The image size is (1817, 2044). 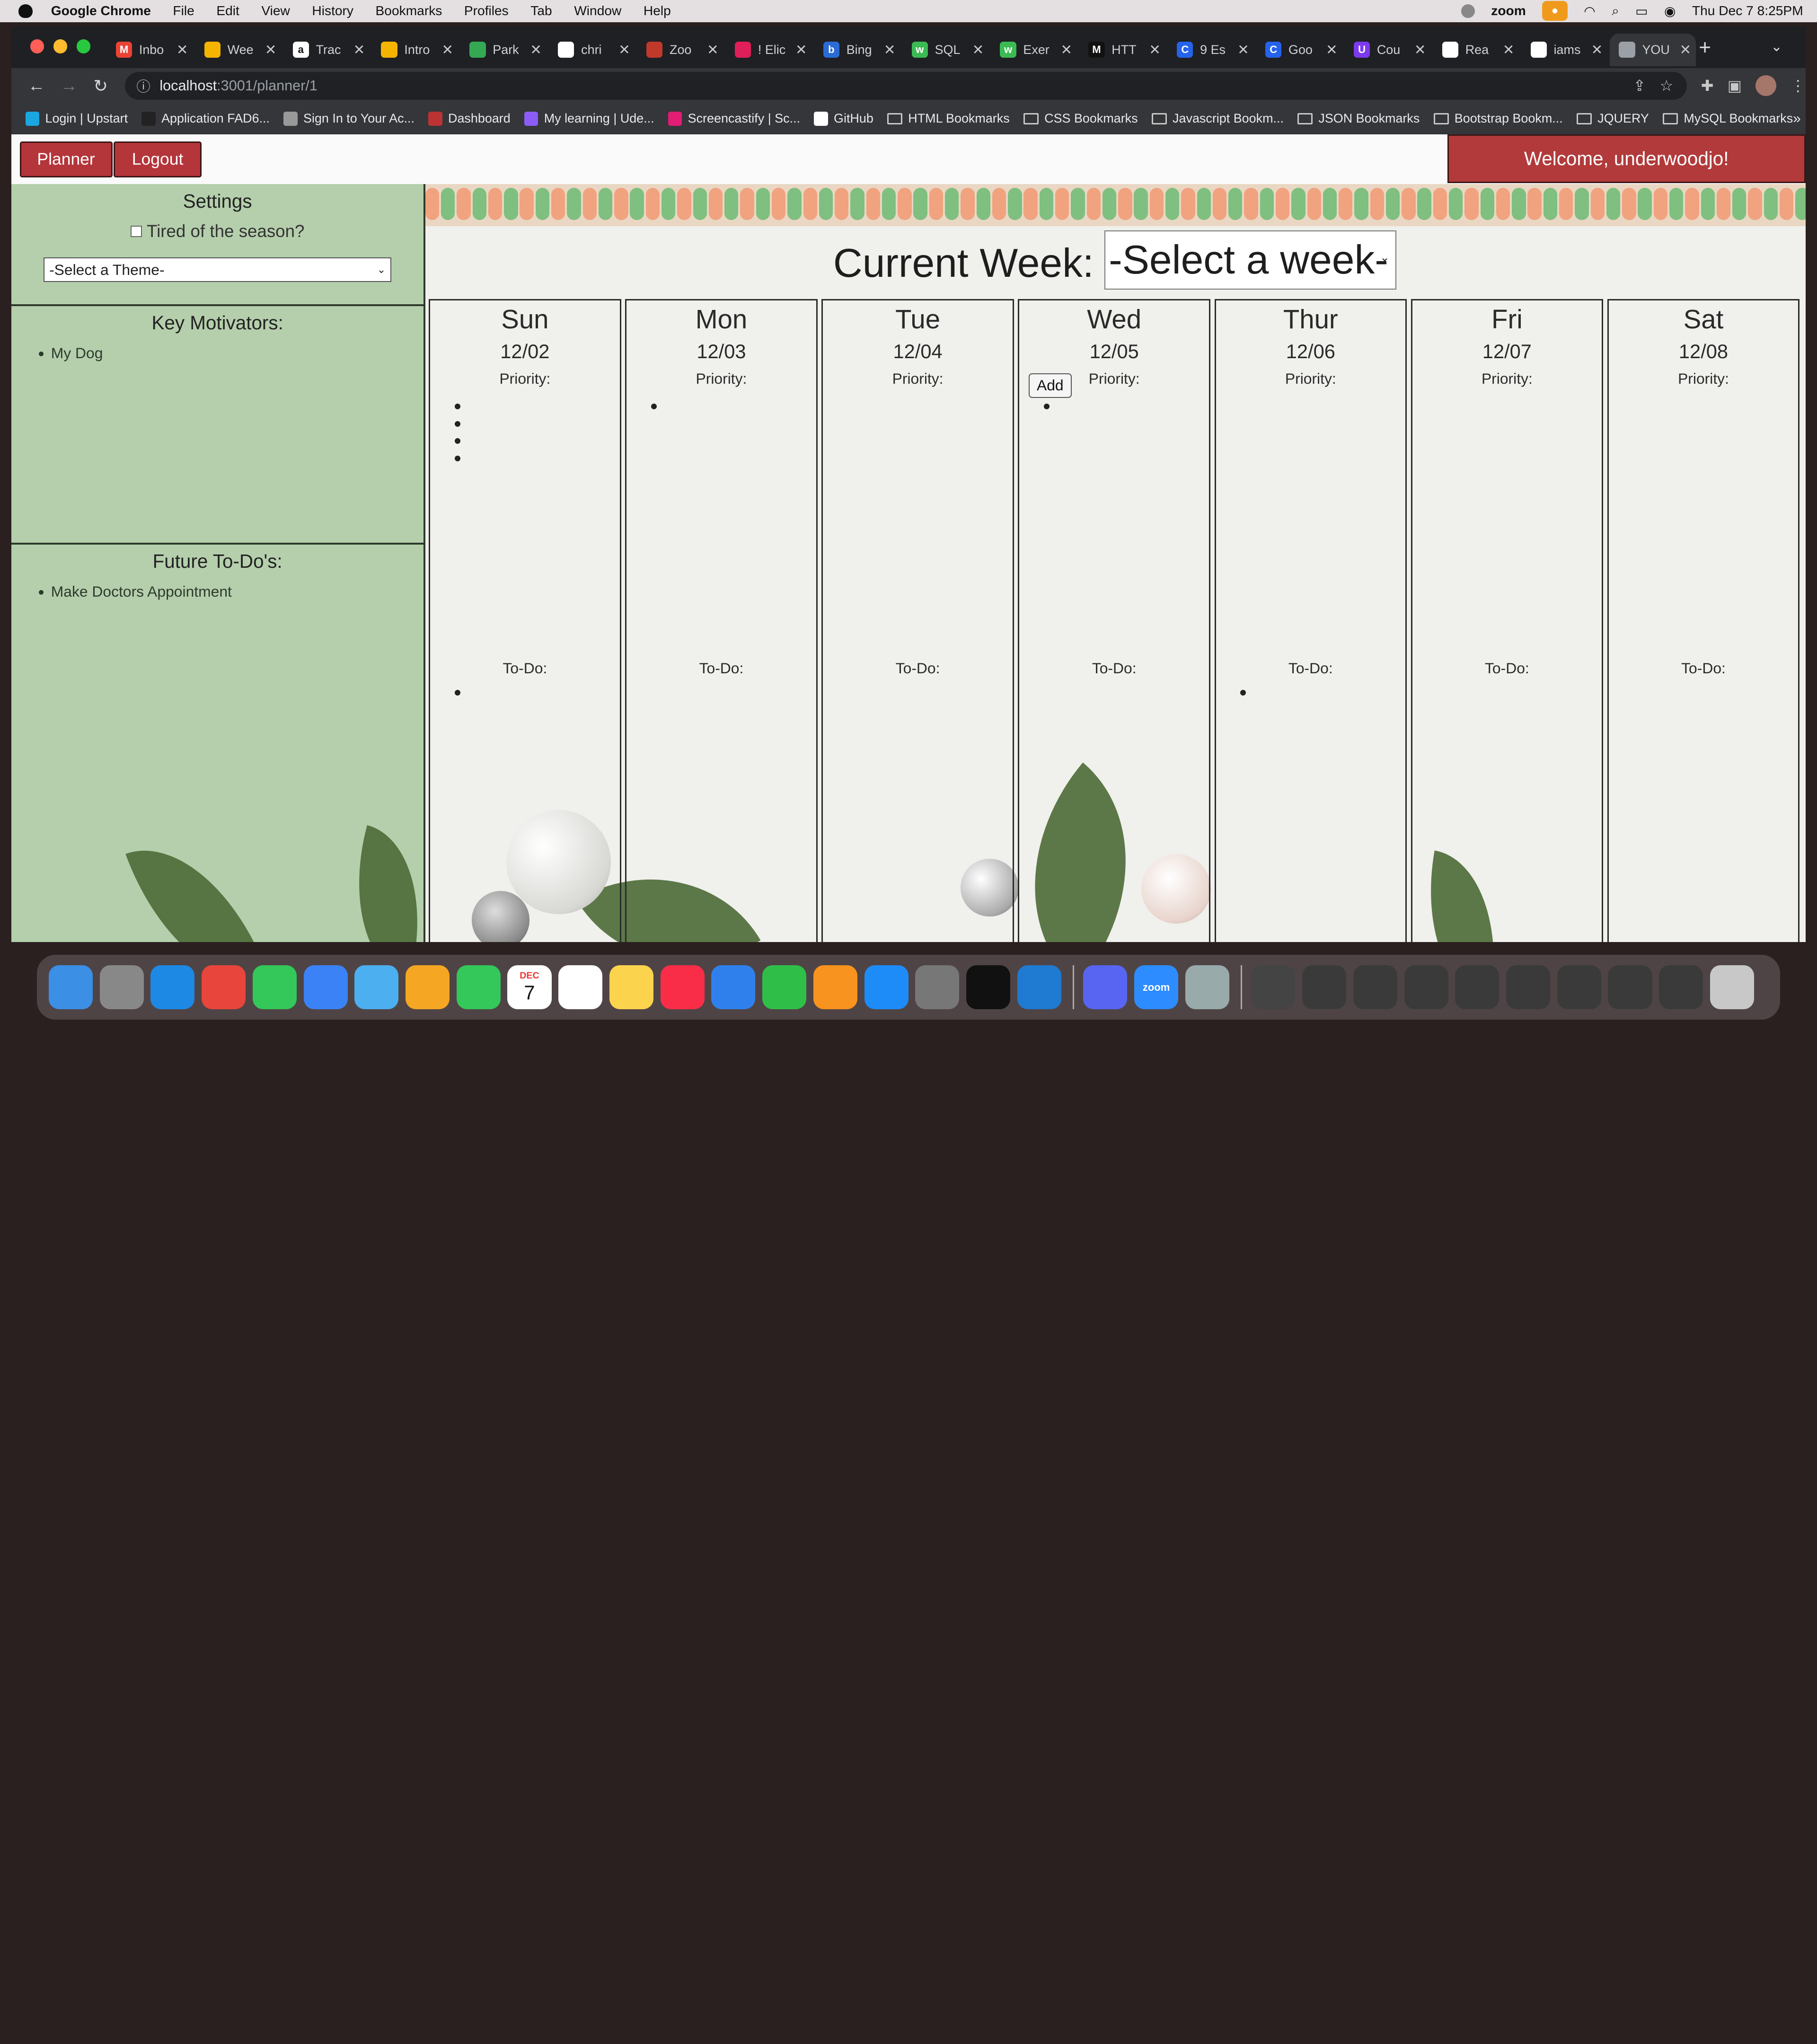 I want to click on control-center-icon: ▭, so click(x=1641, y=11).